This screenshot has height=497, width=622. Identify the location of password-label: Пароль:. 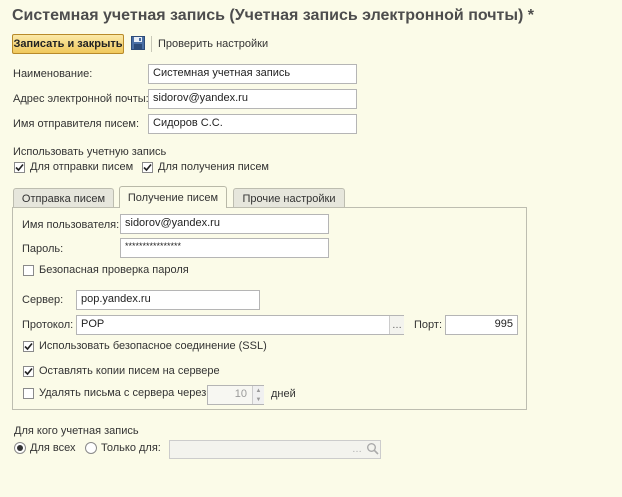
(43, 249).